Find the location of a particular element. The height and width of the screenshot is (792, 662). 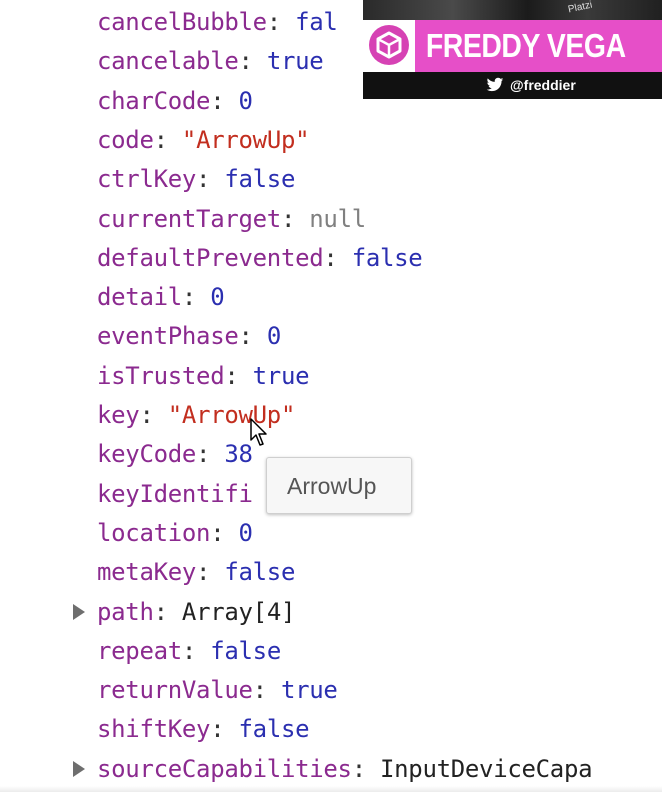

property-key: keyIdentifi is located at coordinates (175, 493).